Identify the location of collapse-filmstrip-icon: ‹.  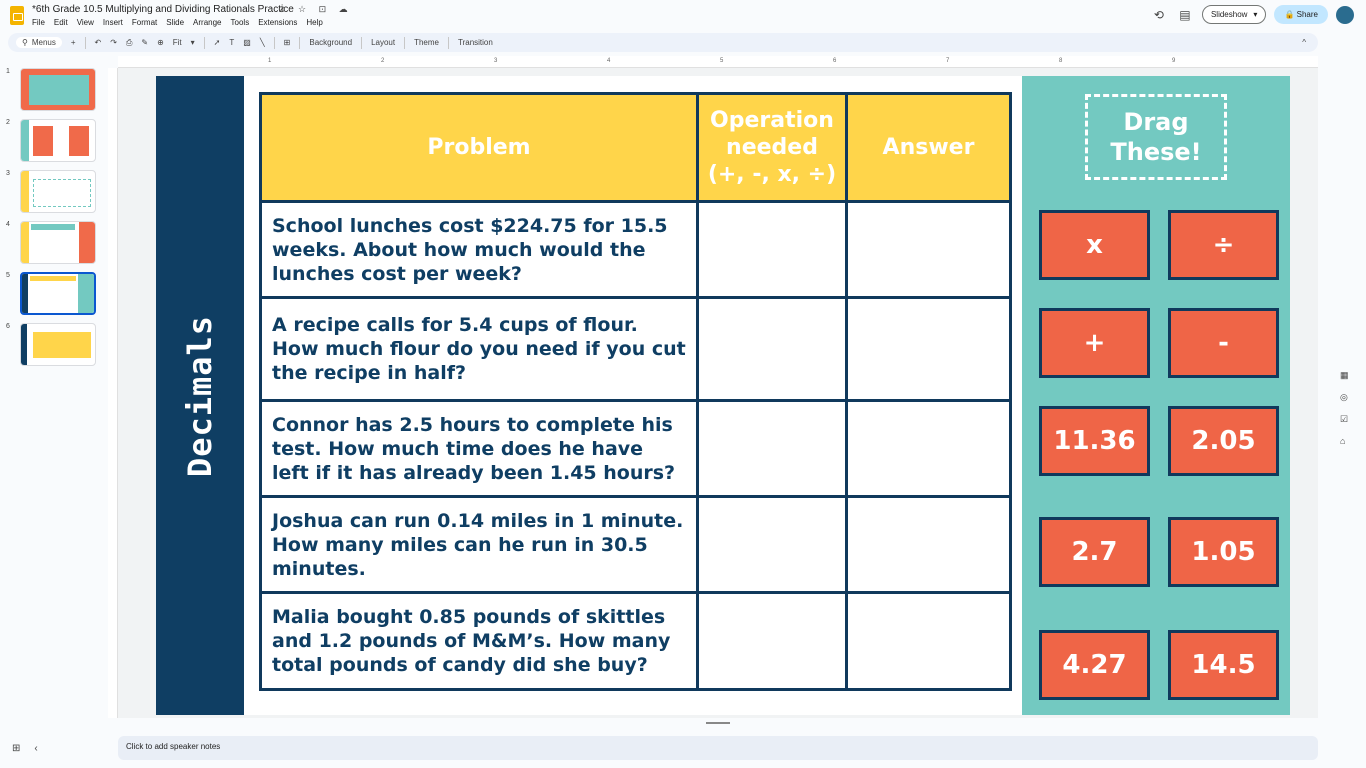
(35, 748).